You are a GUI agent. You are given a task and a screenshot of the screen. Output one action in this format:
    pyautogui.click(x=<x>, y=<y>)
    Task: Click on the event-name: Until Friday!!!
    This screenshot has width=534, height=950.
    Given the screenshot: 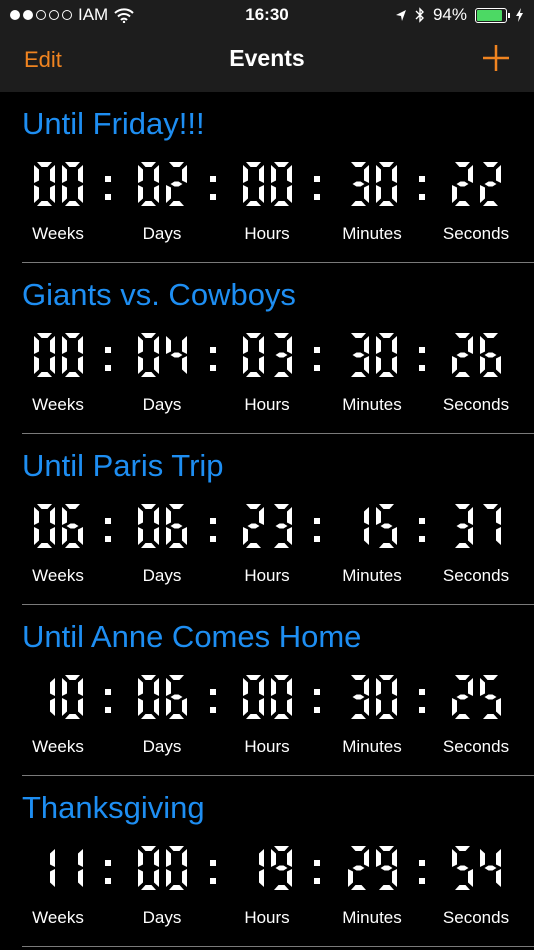 What is the action you would take?
    pyautogui.click(x=113, y=123)
    